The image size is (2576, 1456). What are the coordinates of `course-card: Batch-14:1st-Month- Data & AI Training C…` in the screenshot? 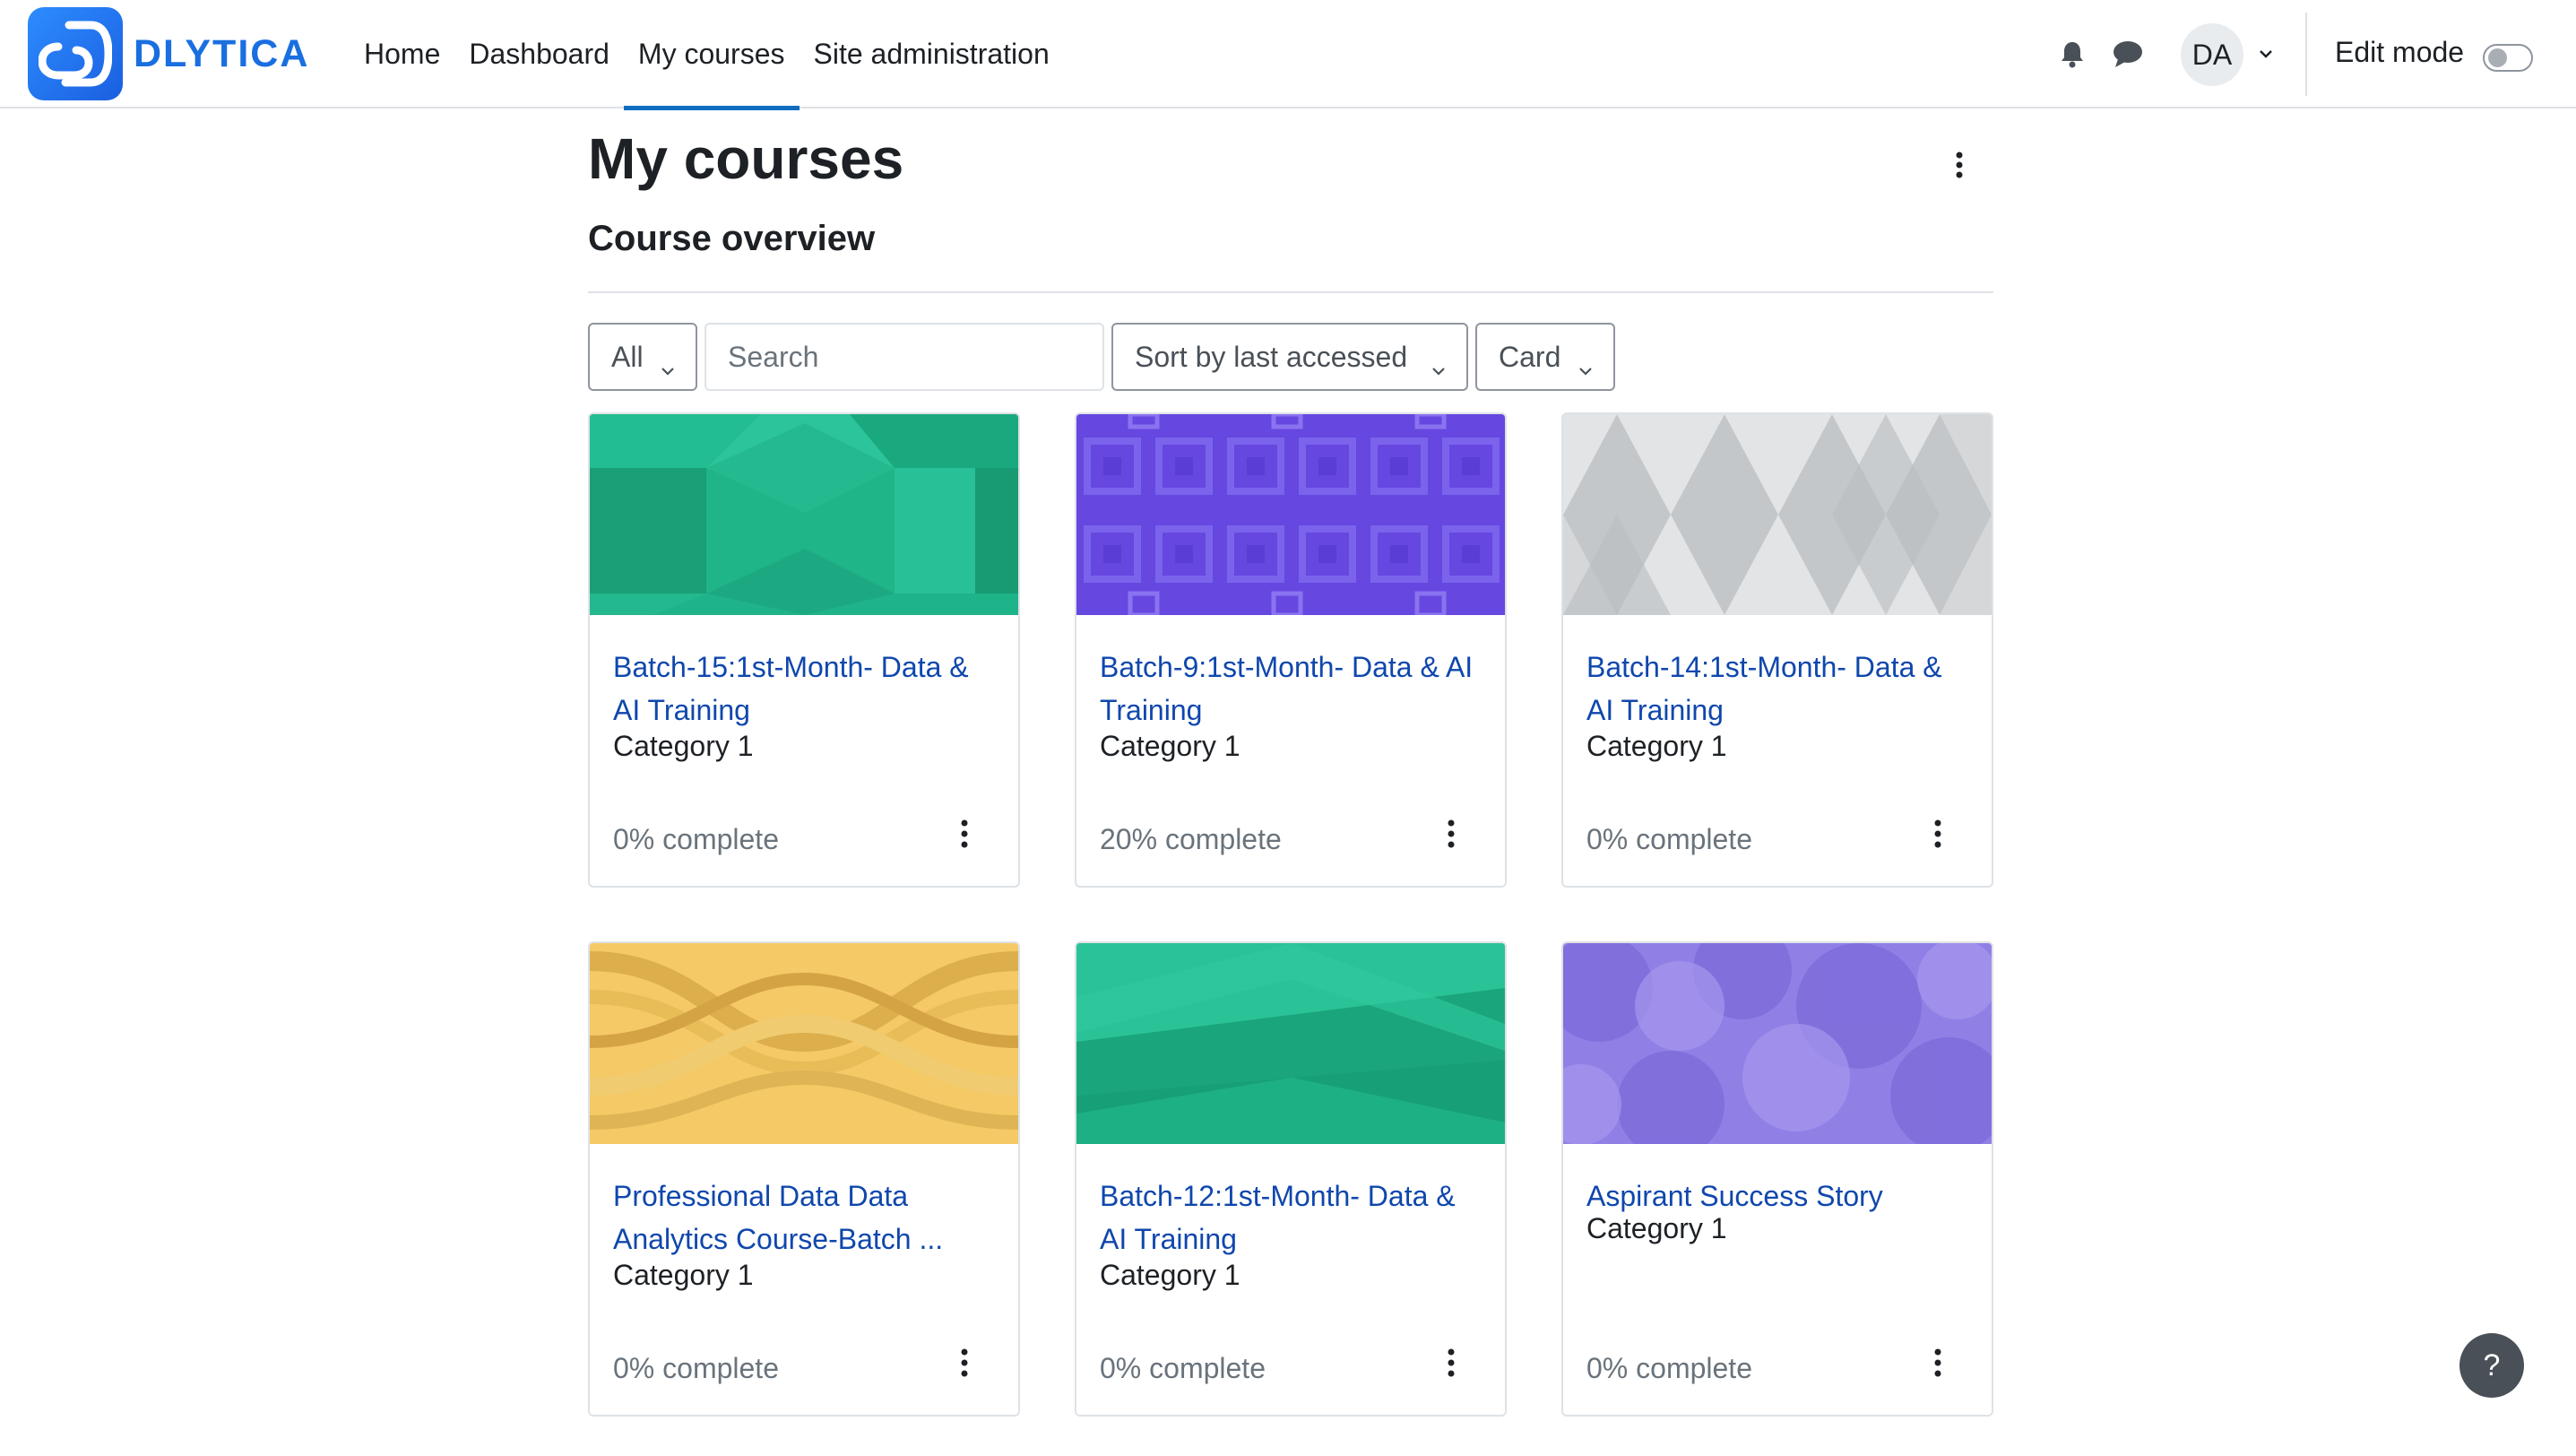 It's located at (1777, 650).